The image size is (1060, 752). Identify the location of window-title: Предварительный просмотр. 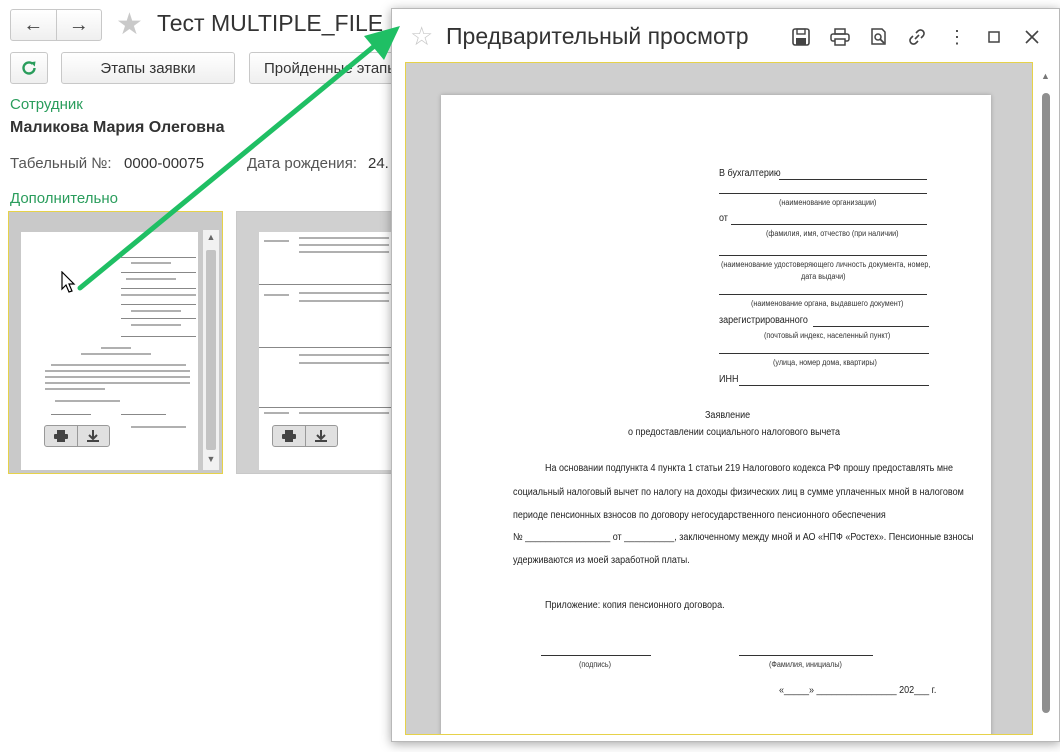
(597, 36).